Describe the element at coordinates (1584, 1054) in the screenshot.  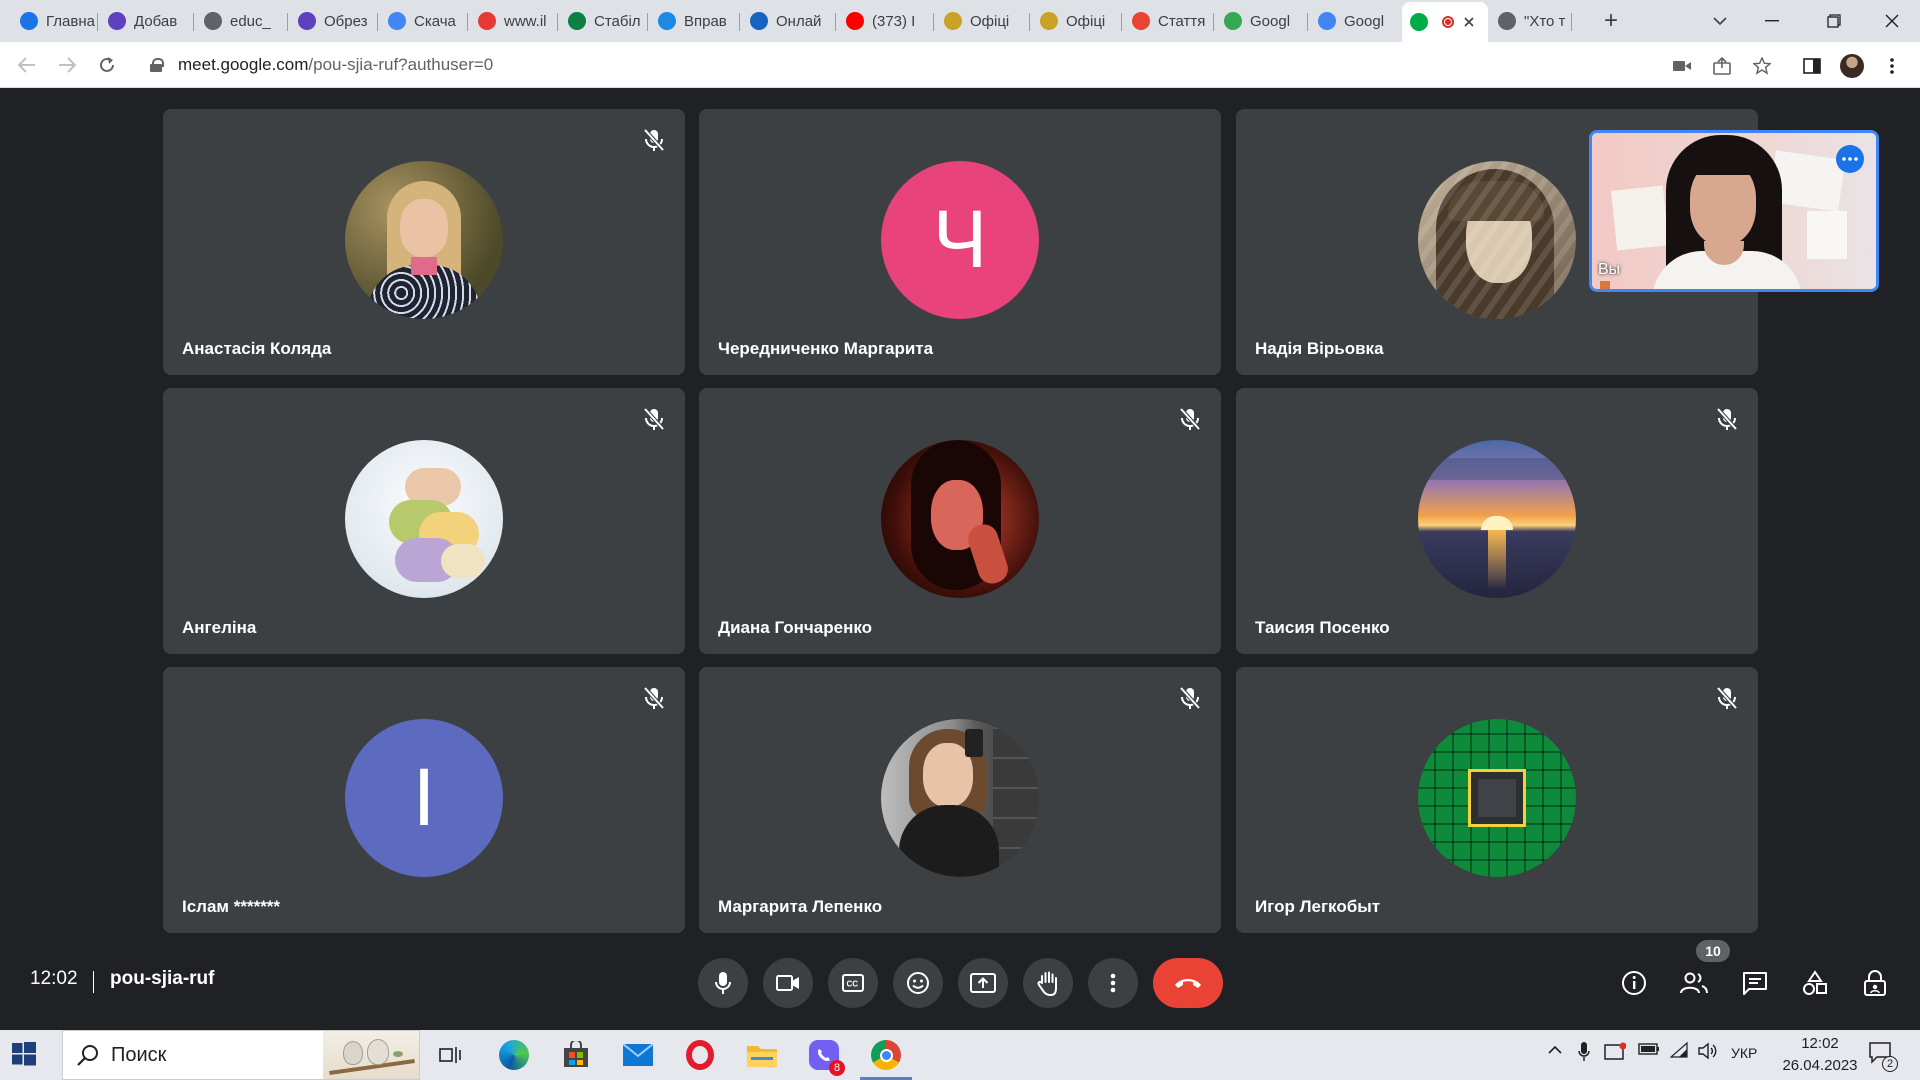
I see `tray-microphone-icon` at that location.